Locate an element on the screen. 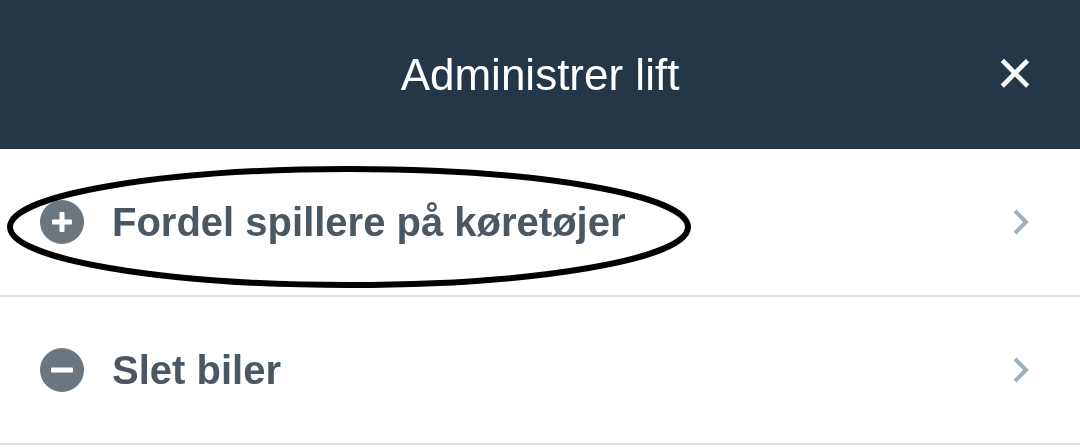 This screenshot has width=1080, height=447. close-button: × is located at coordinates (1015, 73).